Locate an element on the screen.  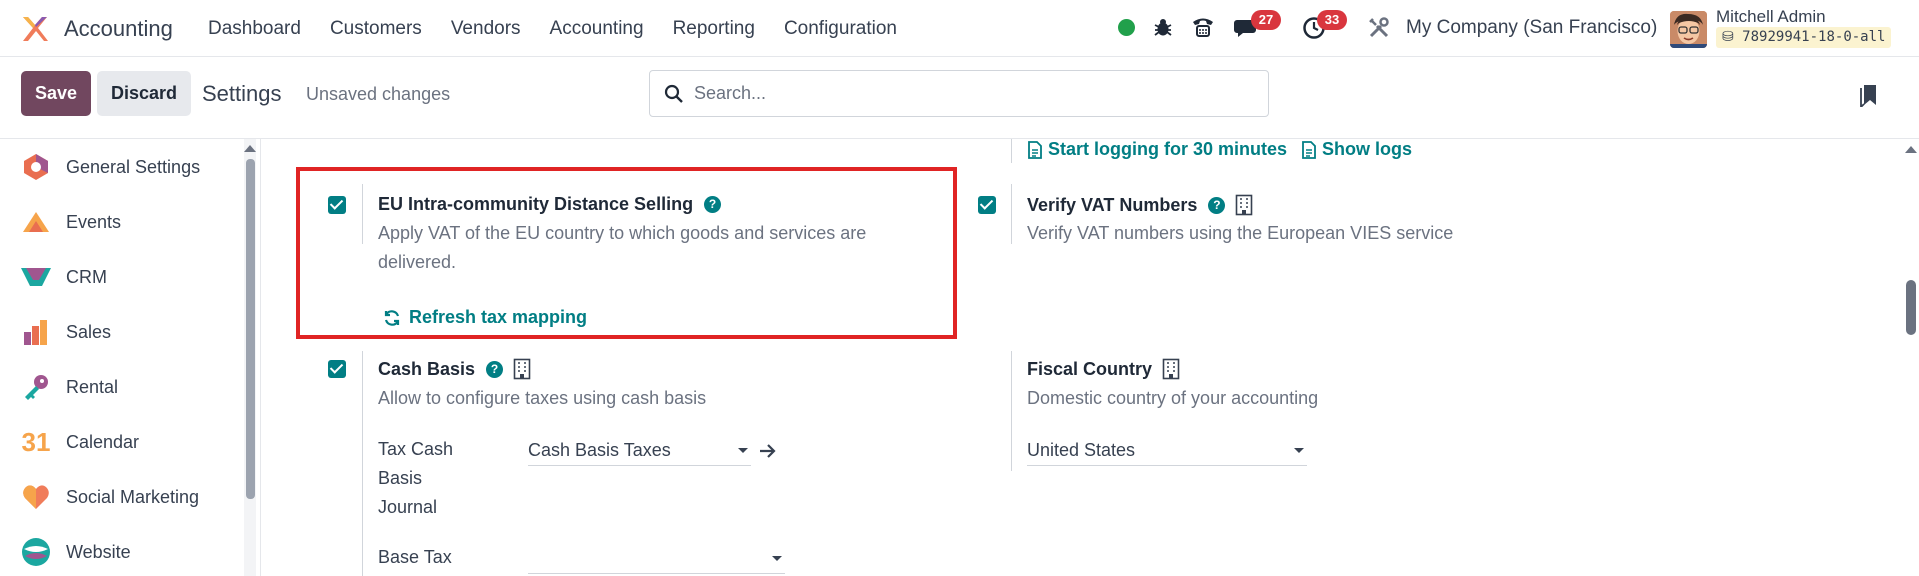
setting-title-text: Fiscal Country is located at coordinates (1090, 368).